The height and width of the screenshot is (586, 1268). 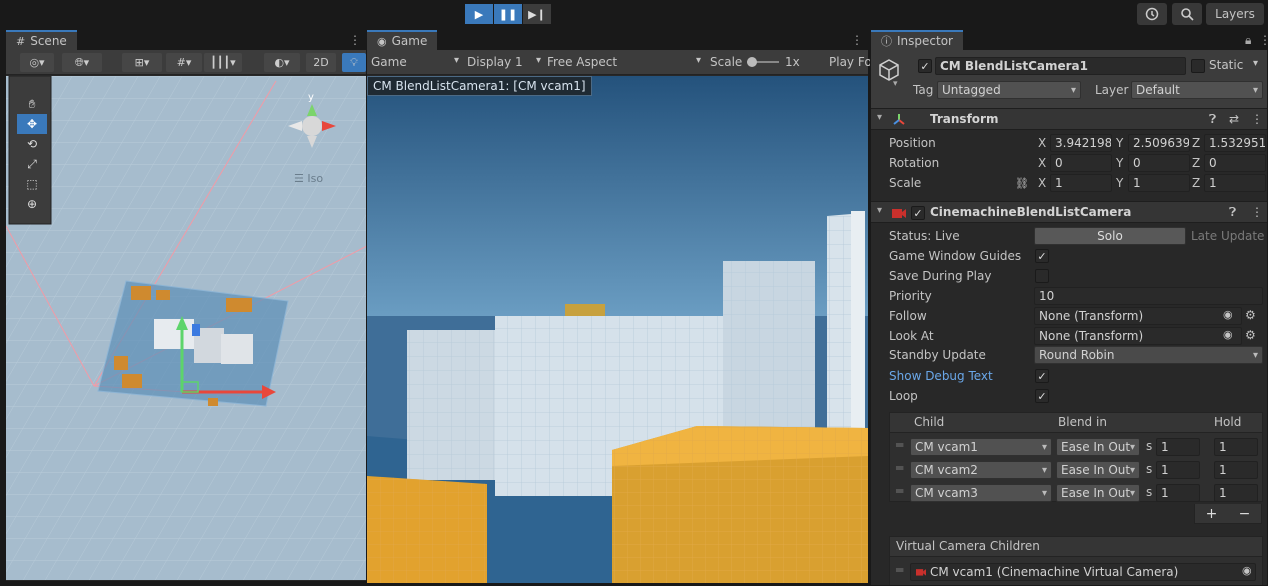 What do you see at coordinates (850, 62) in the screenshot?
I see `play-focused-dropdown: Play Fo` at bounding box center [850, 62].